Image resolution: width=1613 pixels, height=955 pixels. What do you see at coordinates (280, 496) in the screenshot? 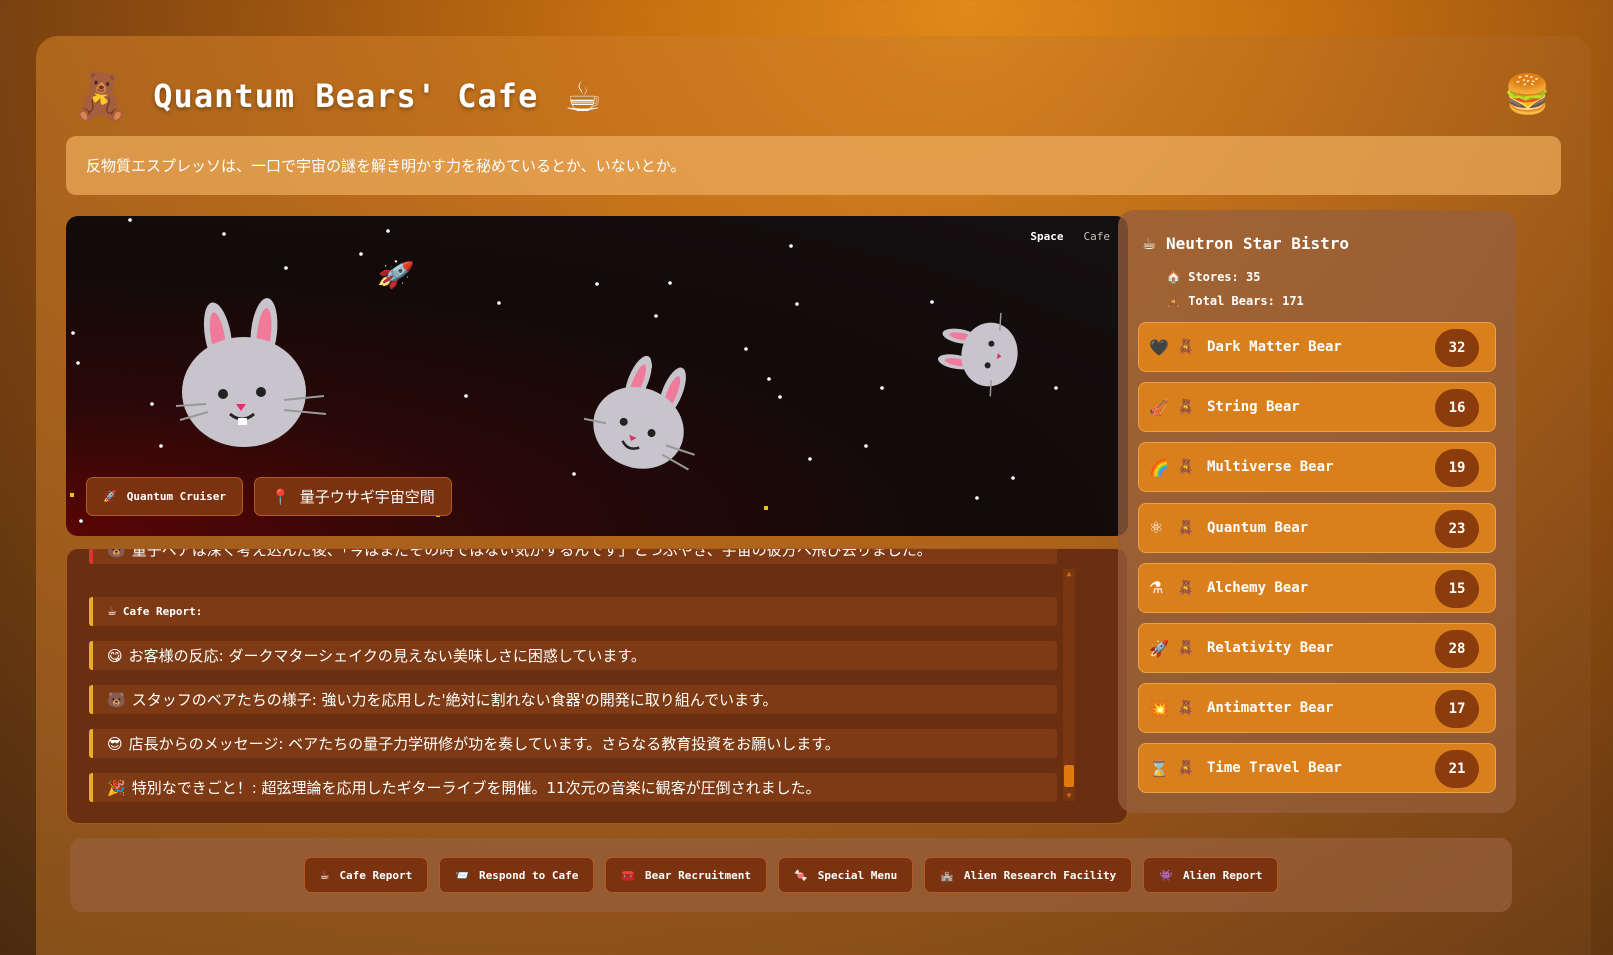
I see `pin-icon: 📍` at bounding box center [280, 496].